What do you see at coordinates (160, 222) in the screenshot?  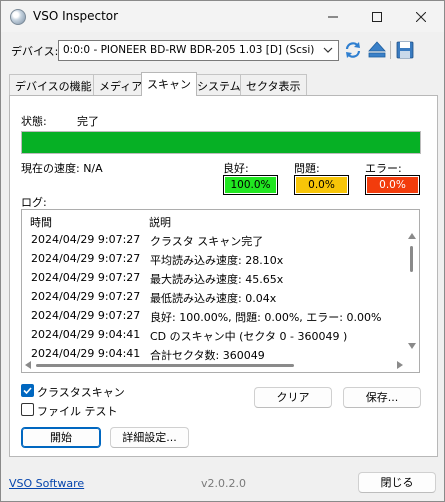 I see `column-header-description: 説明` at bounding box center [160, 222].